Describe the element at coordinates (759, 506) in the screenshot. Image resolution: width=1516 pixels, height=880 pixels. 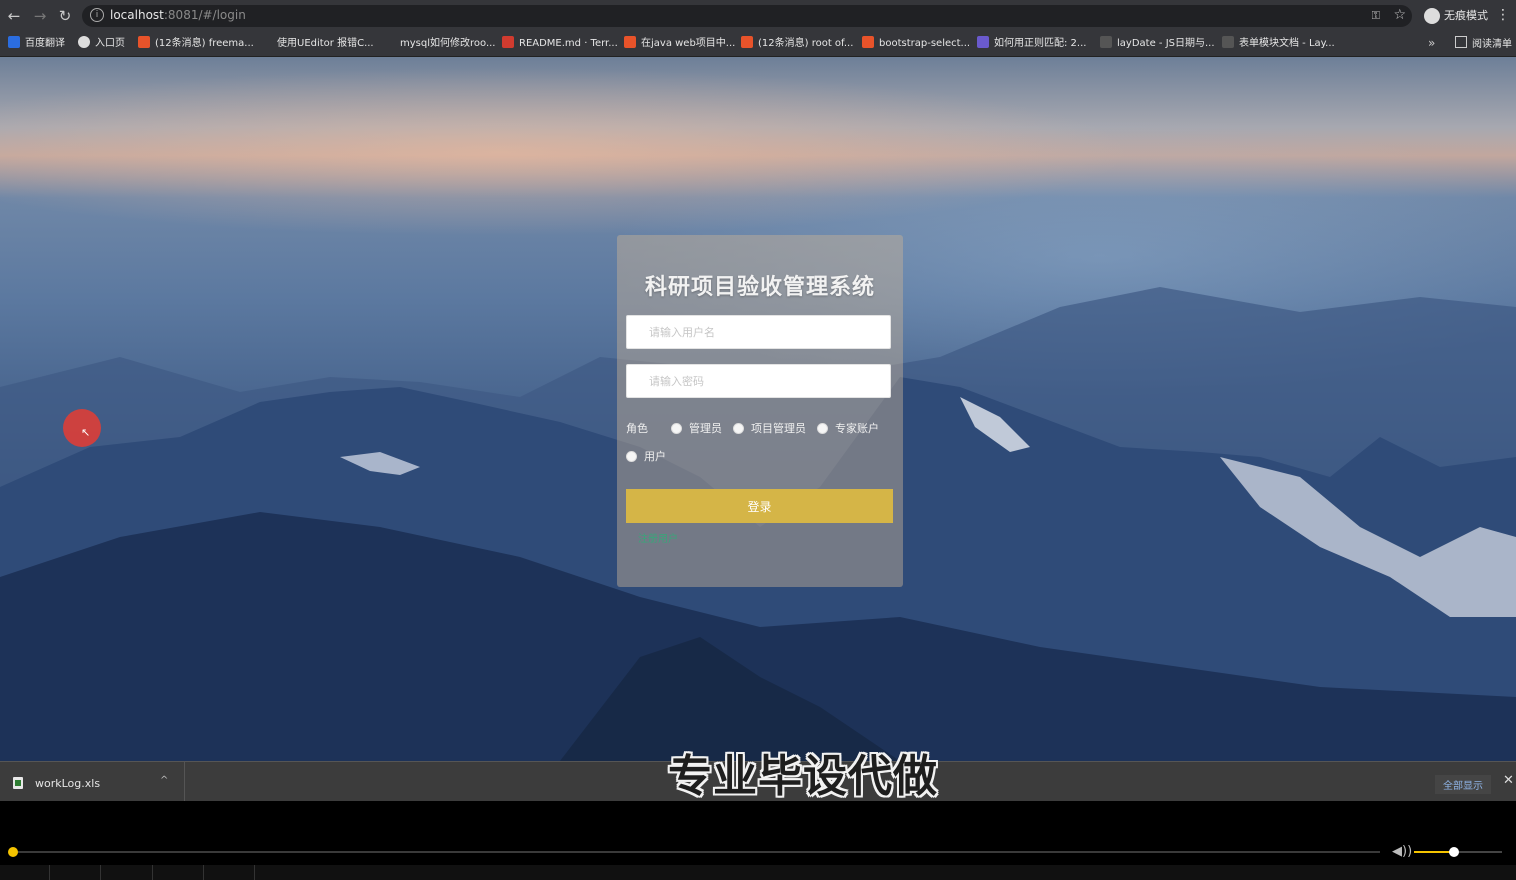
I see `login-button: 登录` at that location.